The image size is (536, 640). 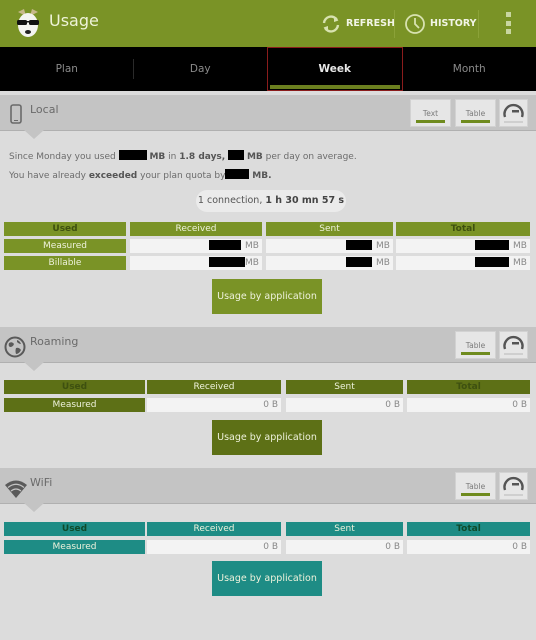 I want to click on phone-icon, so click(x=16, y=114).